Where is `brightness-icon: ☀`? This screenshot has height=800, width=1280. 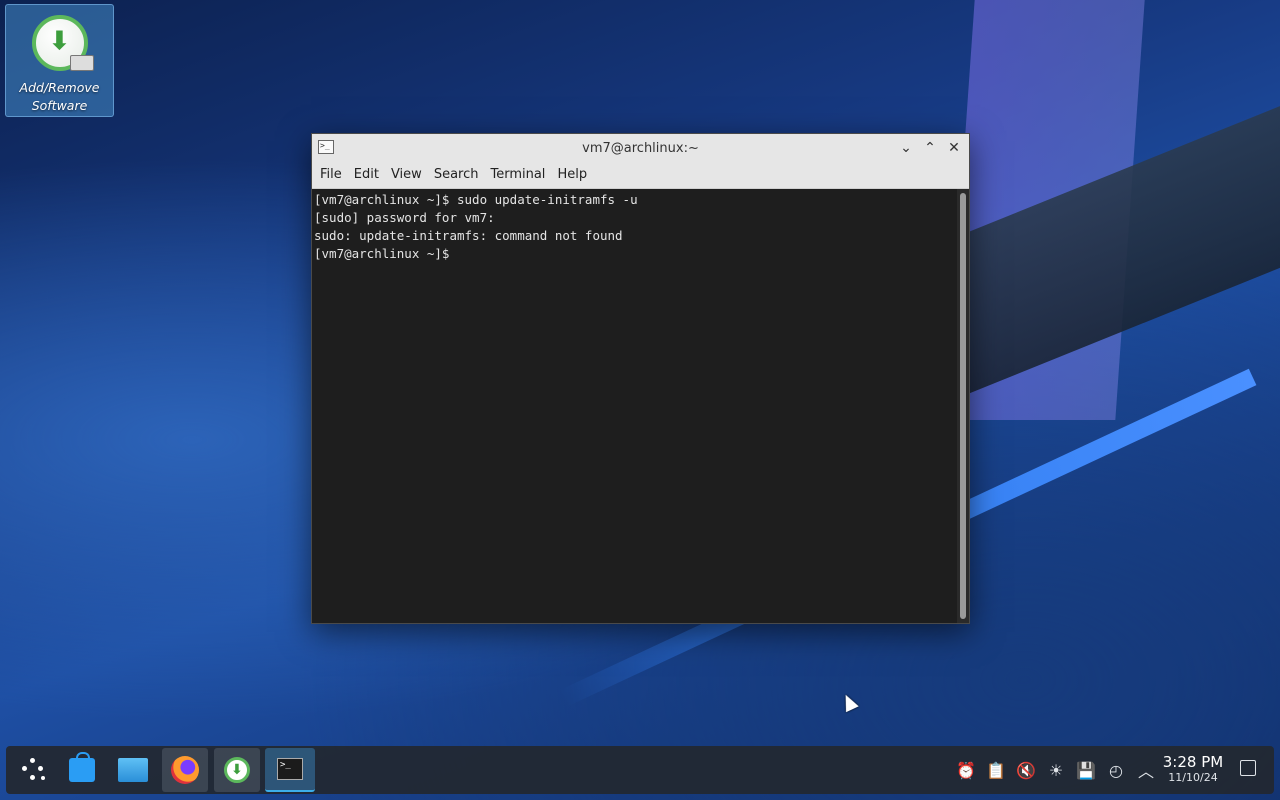
brightness-icon: ☀ is located at coordinates (1056, 770).